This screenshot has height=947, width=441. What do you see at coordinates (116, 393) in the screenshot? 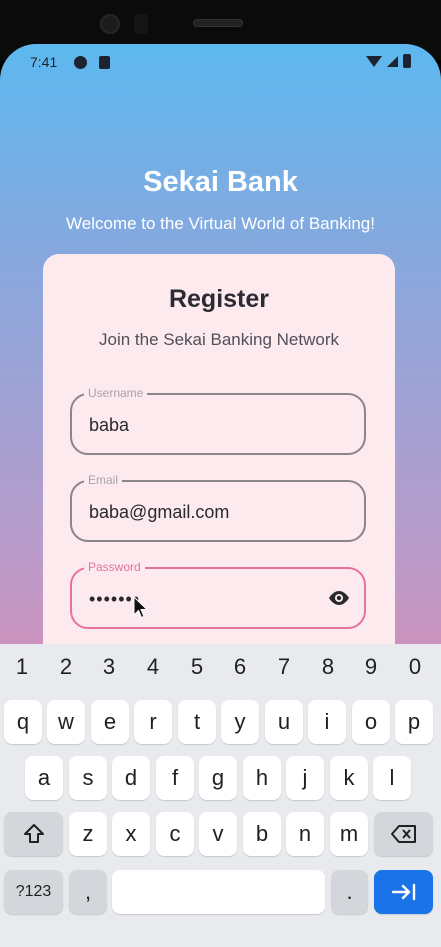
I see `username-label: Username` at bounding box center [116, 393].